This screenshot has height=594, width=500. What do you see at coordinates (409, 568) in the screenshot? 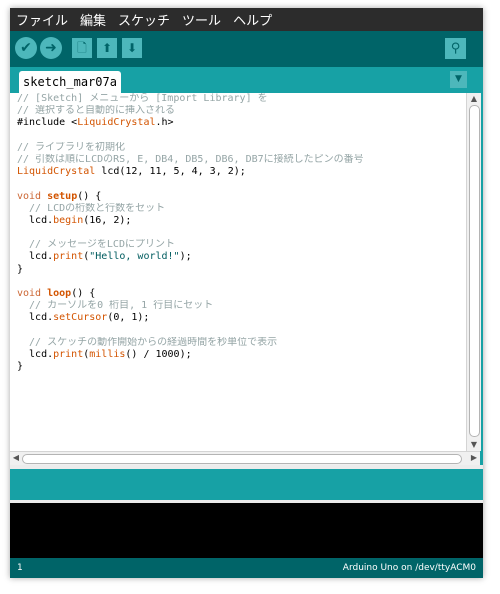
I see `board-port-label: Arduino Uno on /dev/ttyACM0` at bounding box center [409, 568].